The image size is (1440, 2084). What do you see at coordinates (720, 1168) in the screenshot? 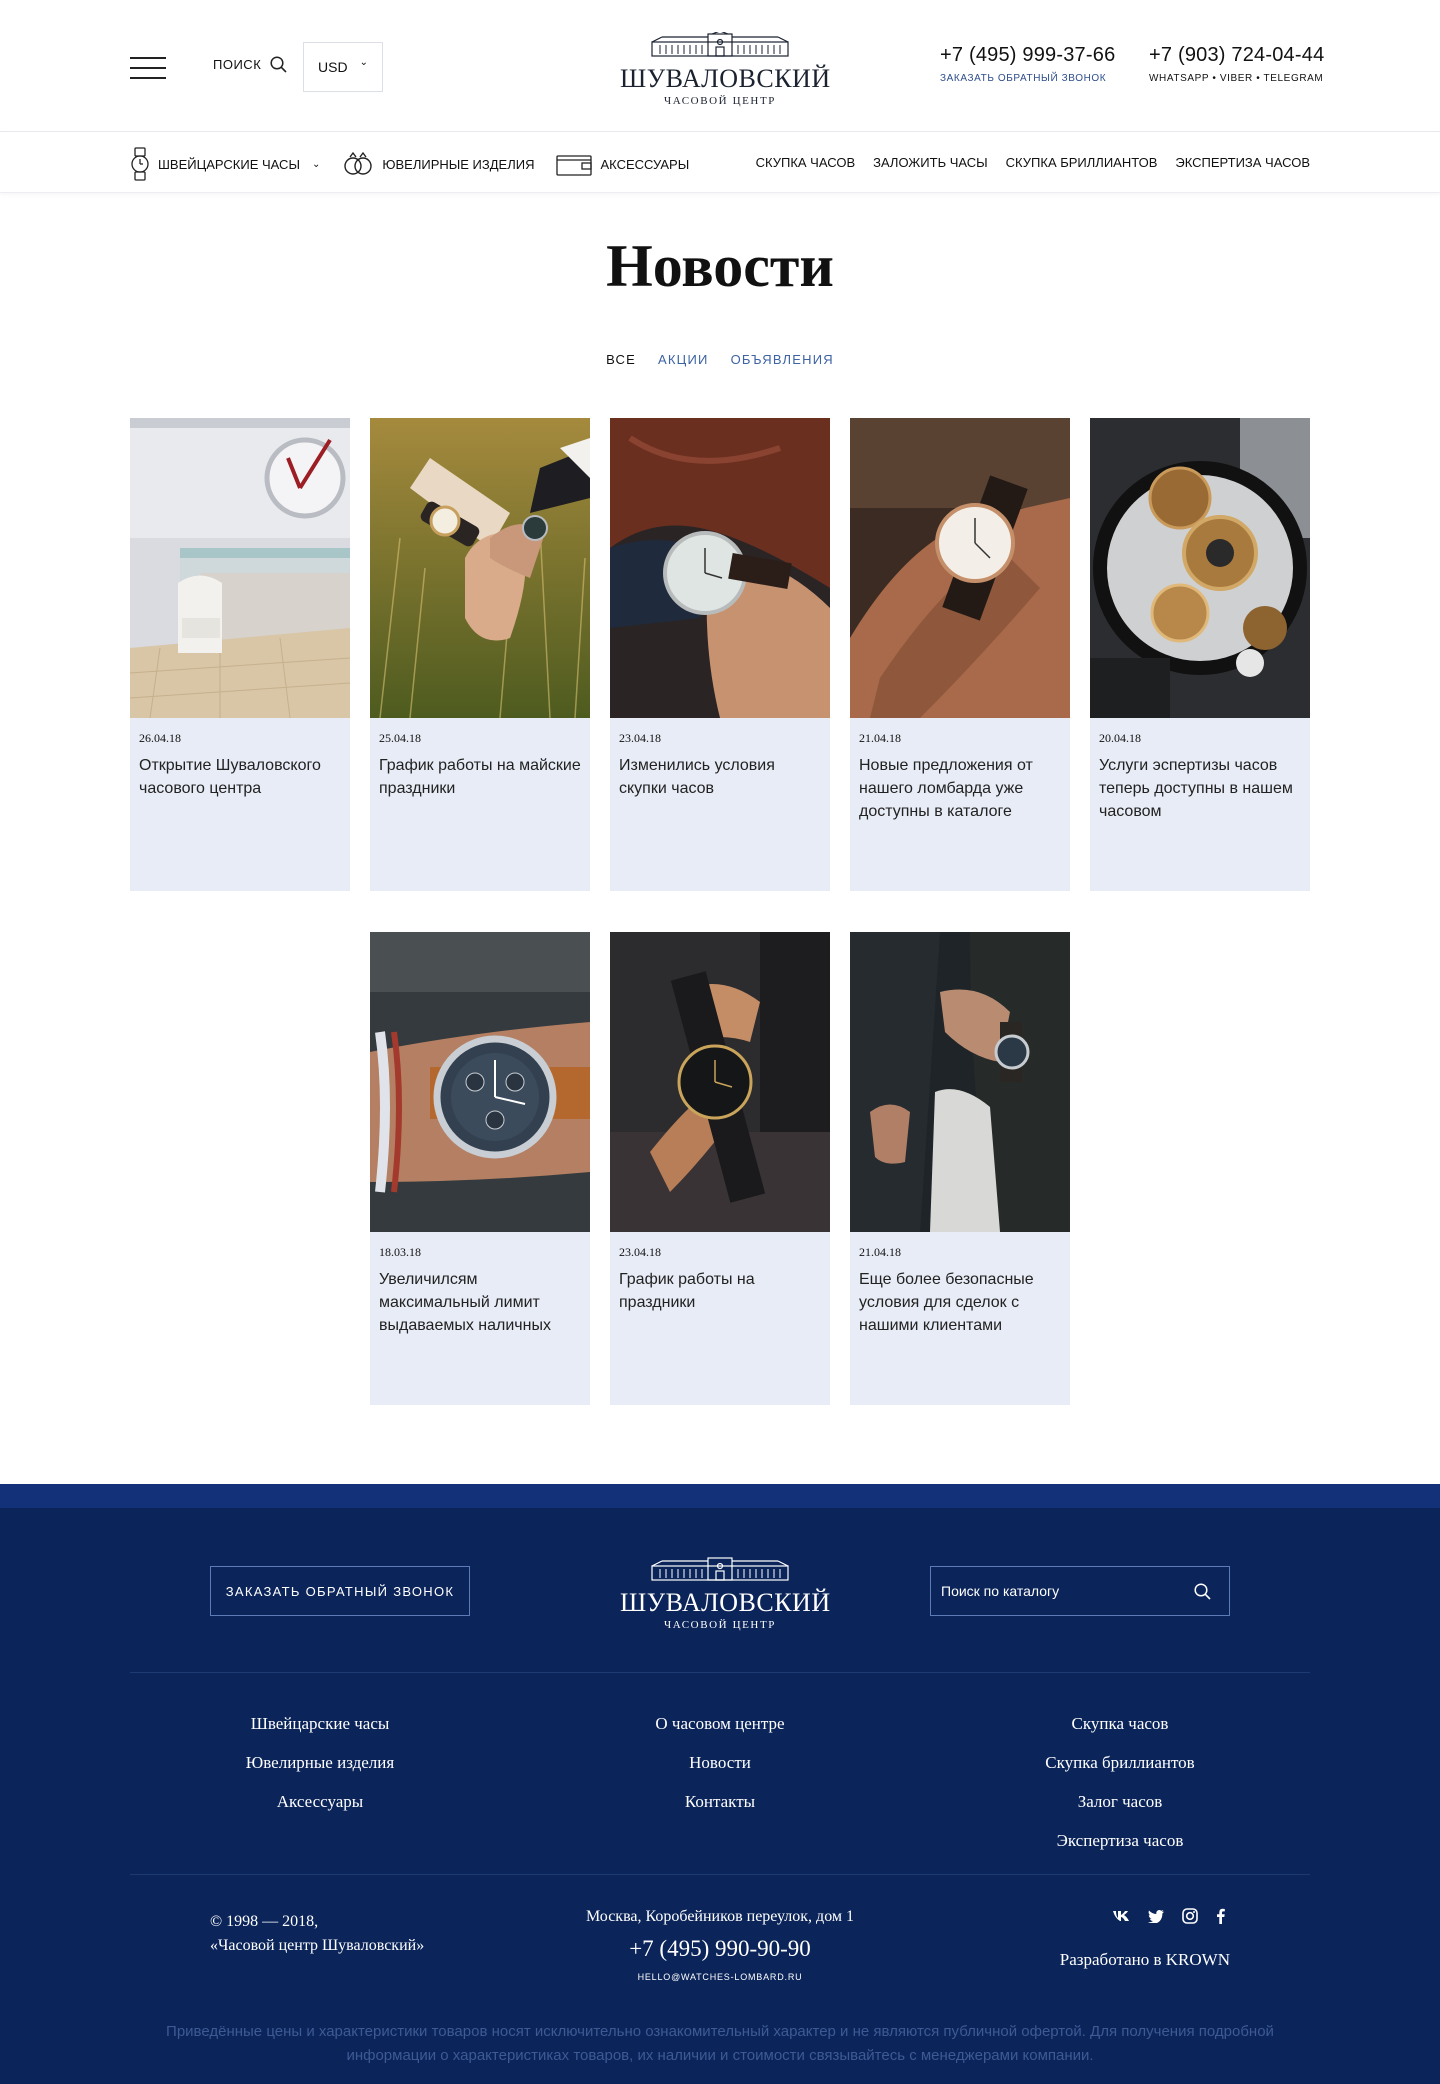
I see `news-card: 23.04.18 График работы на праздники` at bounding box center [720, 1168].